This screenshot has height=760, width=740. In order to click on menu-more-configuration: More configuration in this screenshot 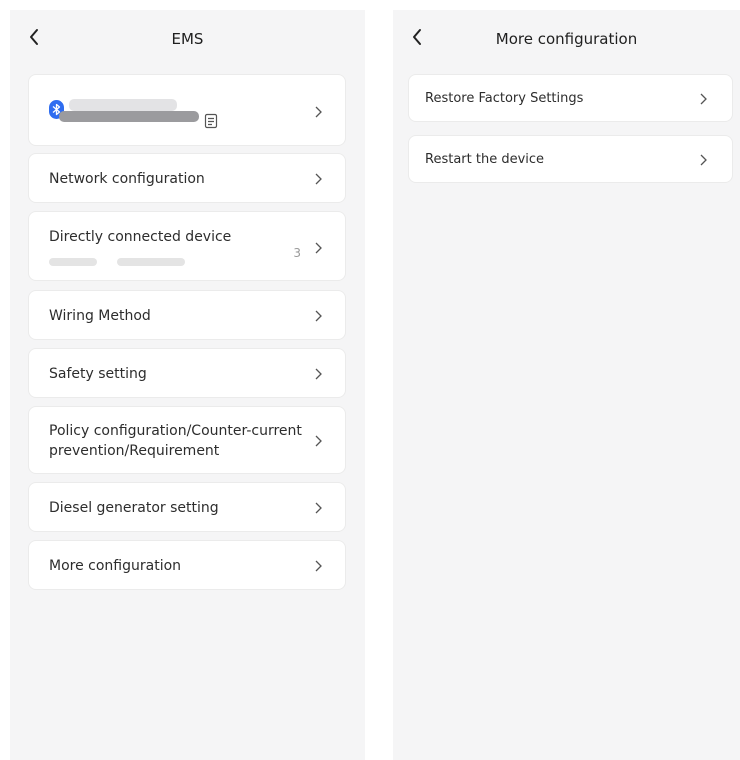, I will do `click(187, 565)`.